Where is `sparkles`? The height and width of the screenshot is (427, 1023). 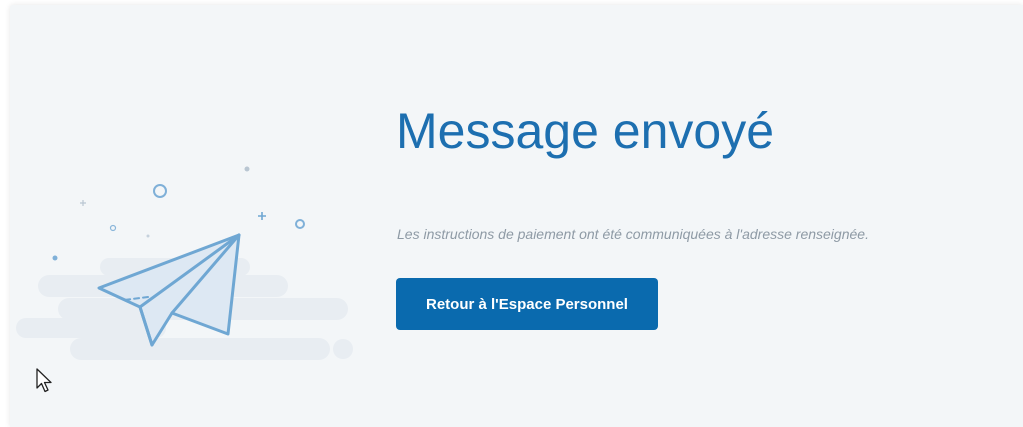 sparkles is located at coordinates (178, 213).